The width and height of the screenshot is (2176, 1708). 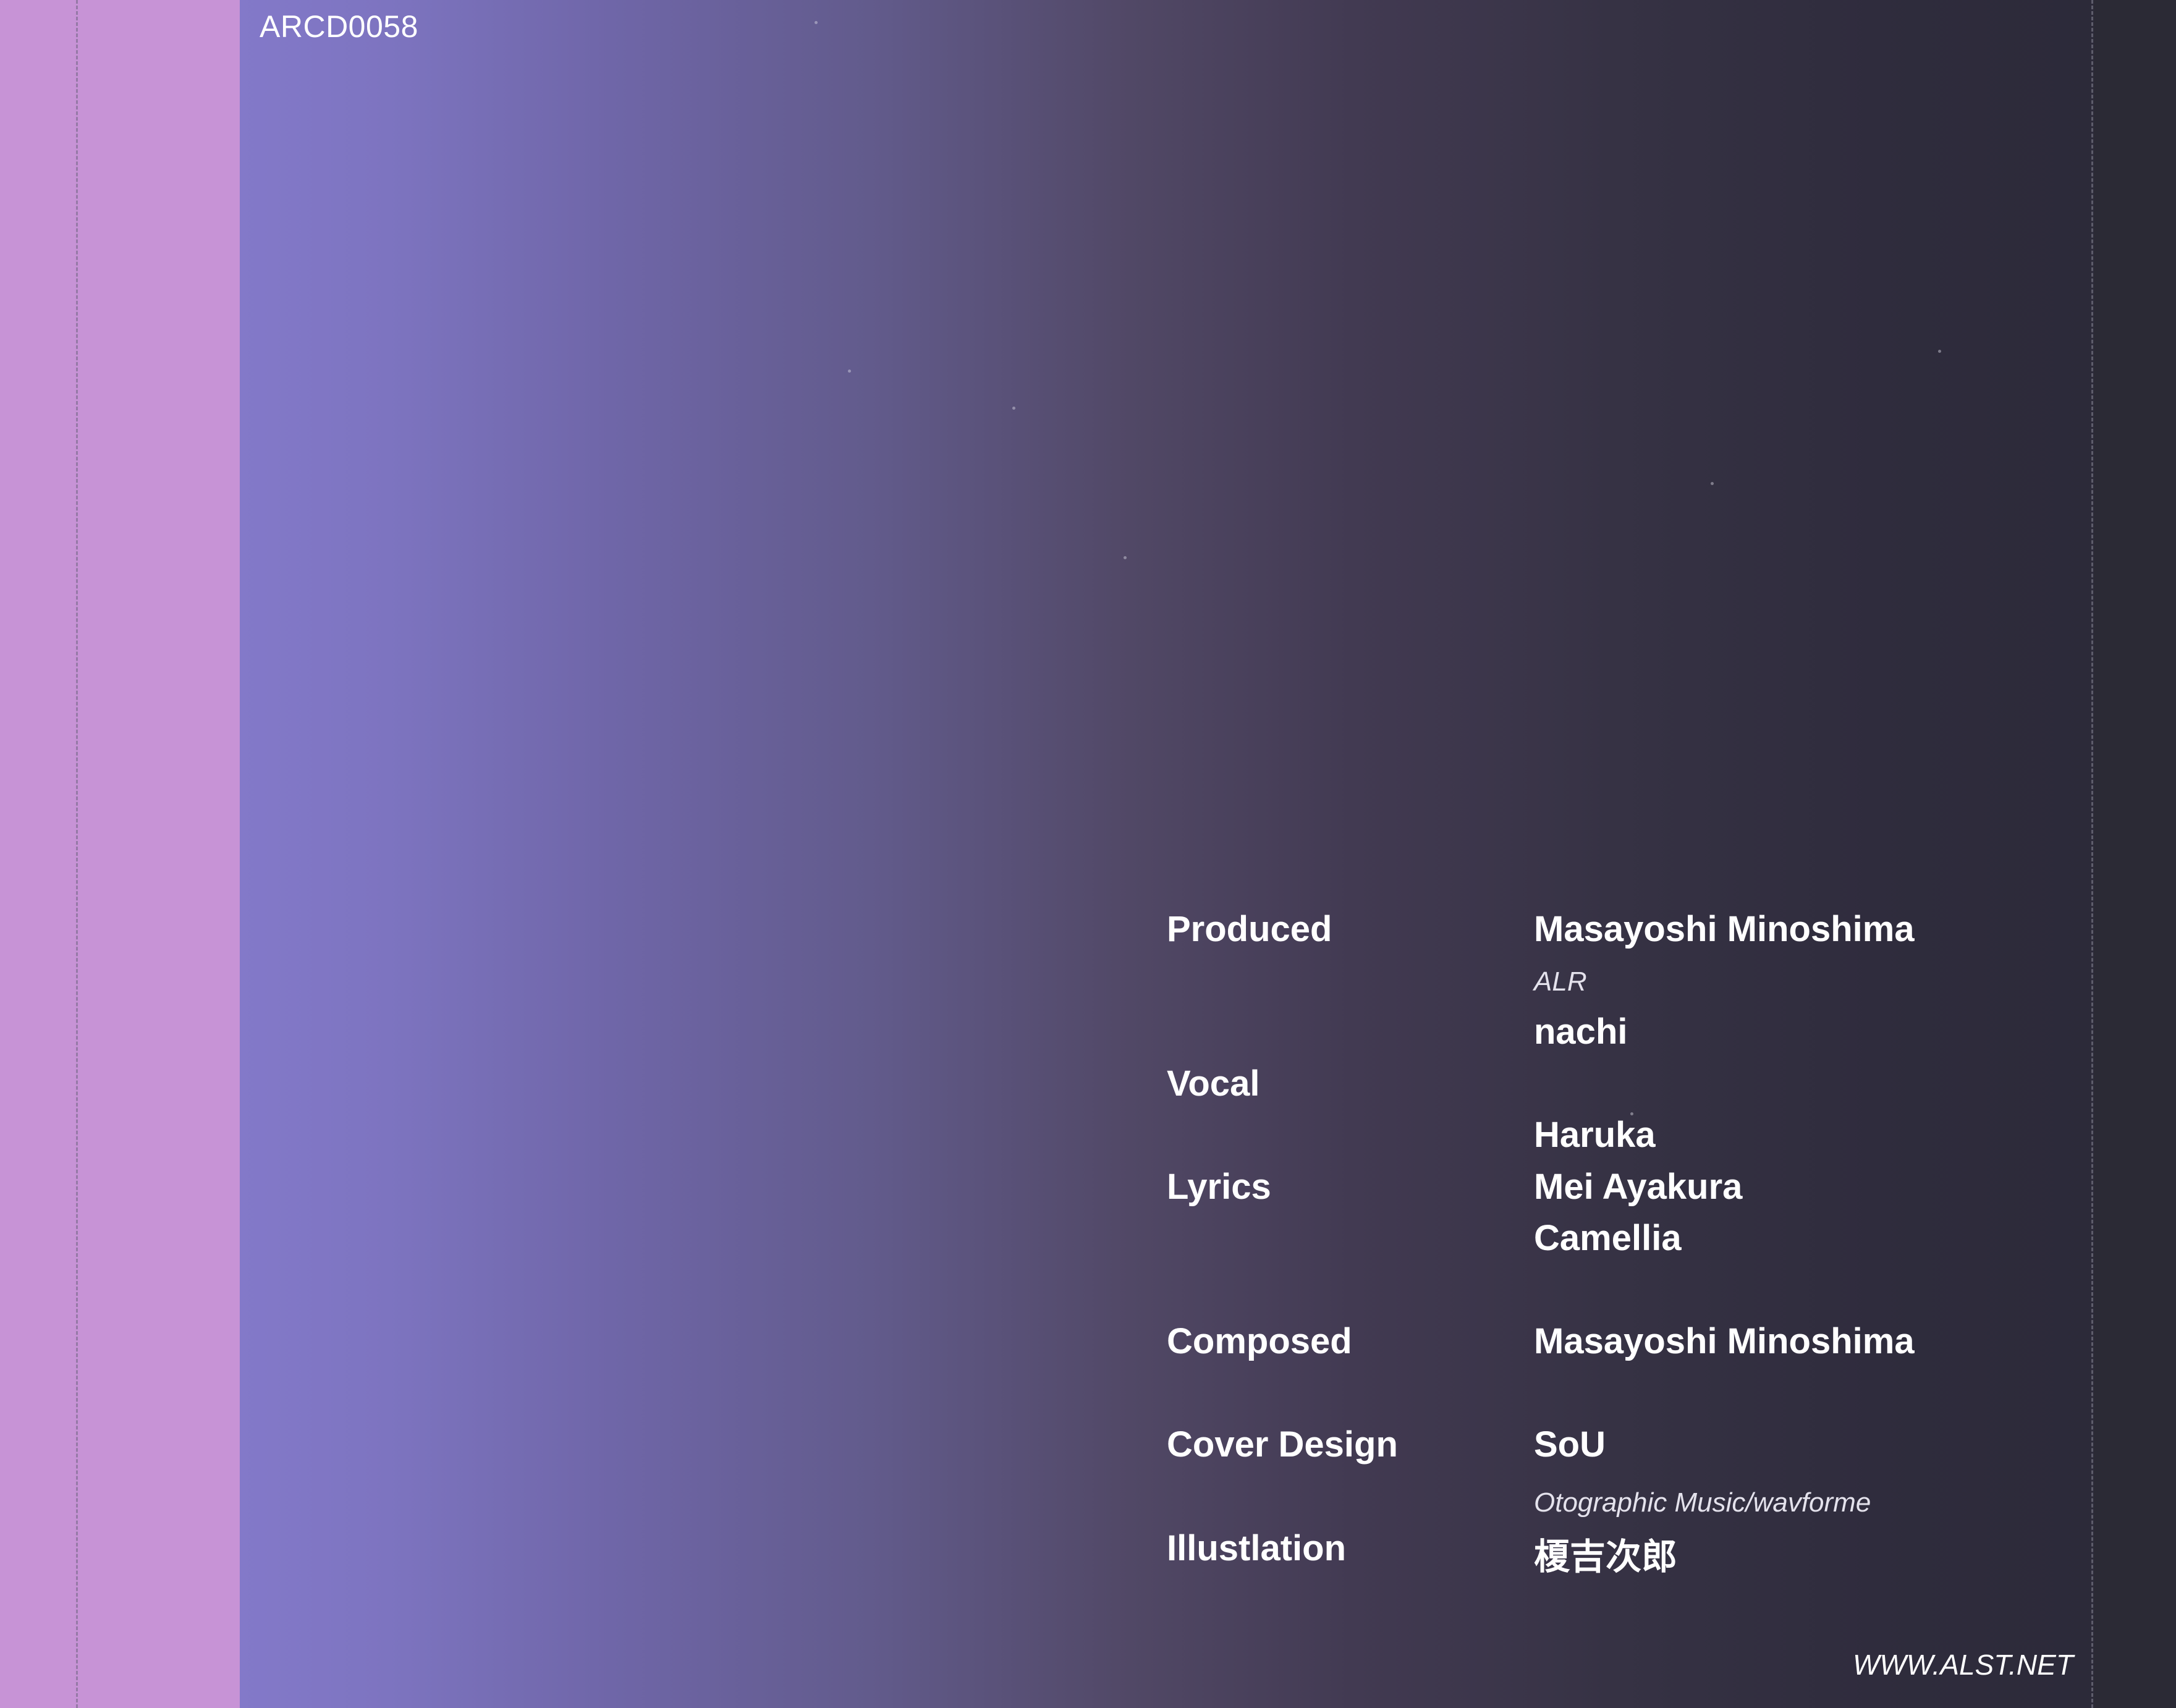 What do you see at coordinates (1608, 1238) in the screenshot?
I see `lyricist-name: Camellia` at bounding box center [1608, 1238].